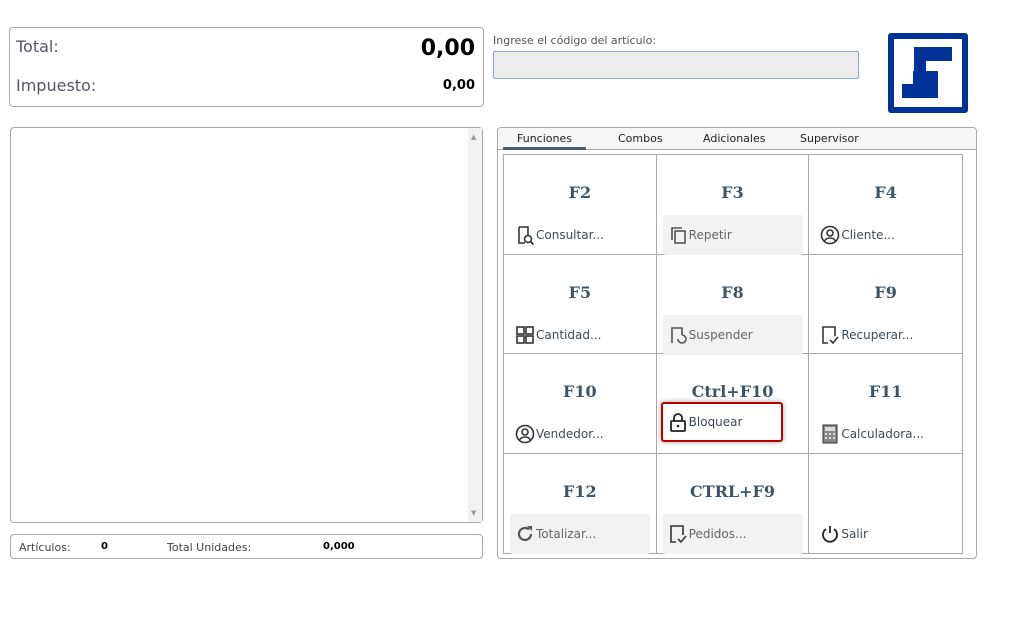 The image size is (1024, 619). What do you see at coordinates (678, 335) in the screenshot?
I see `suspend-icon` at bounding box center [678, 335].